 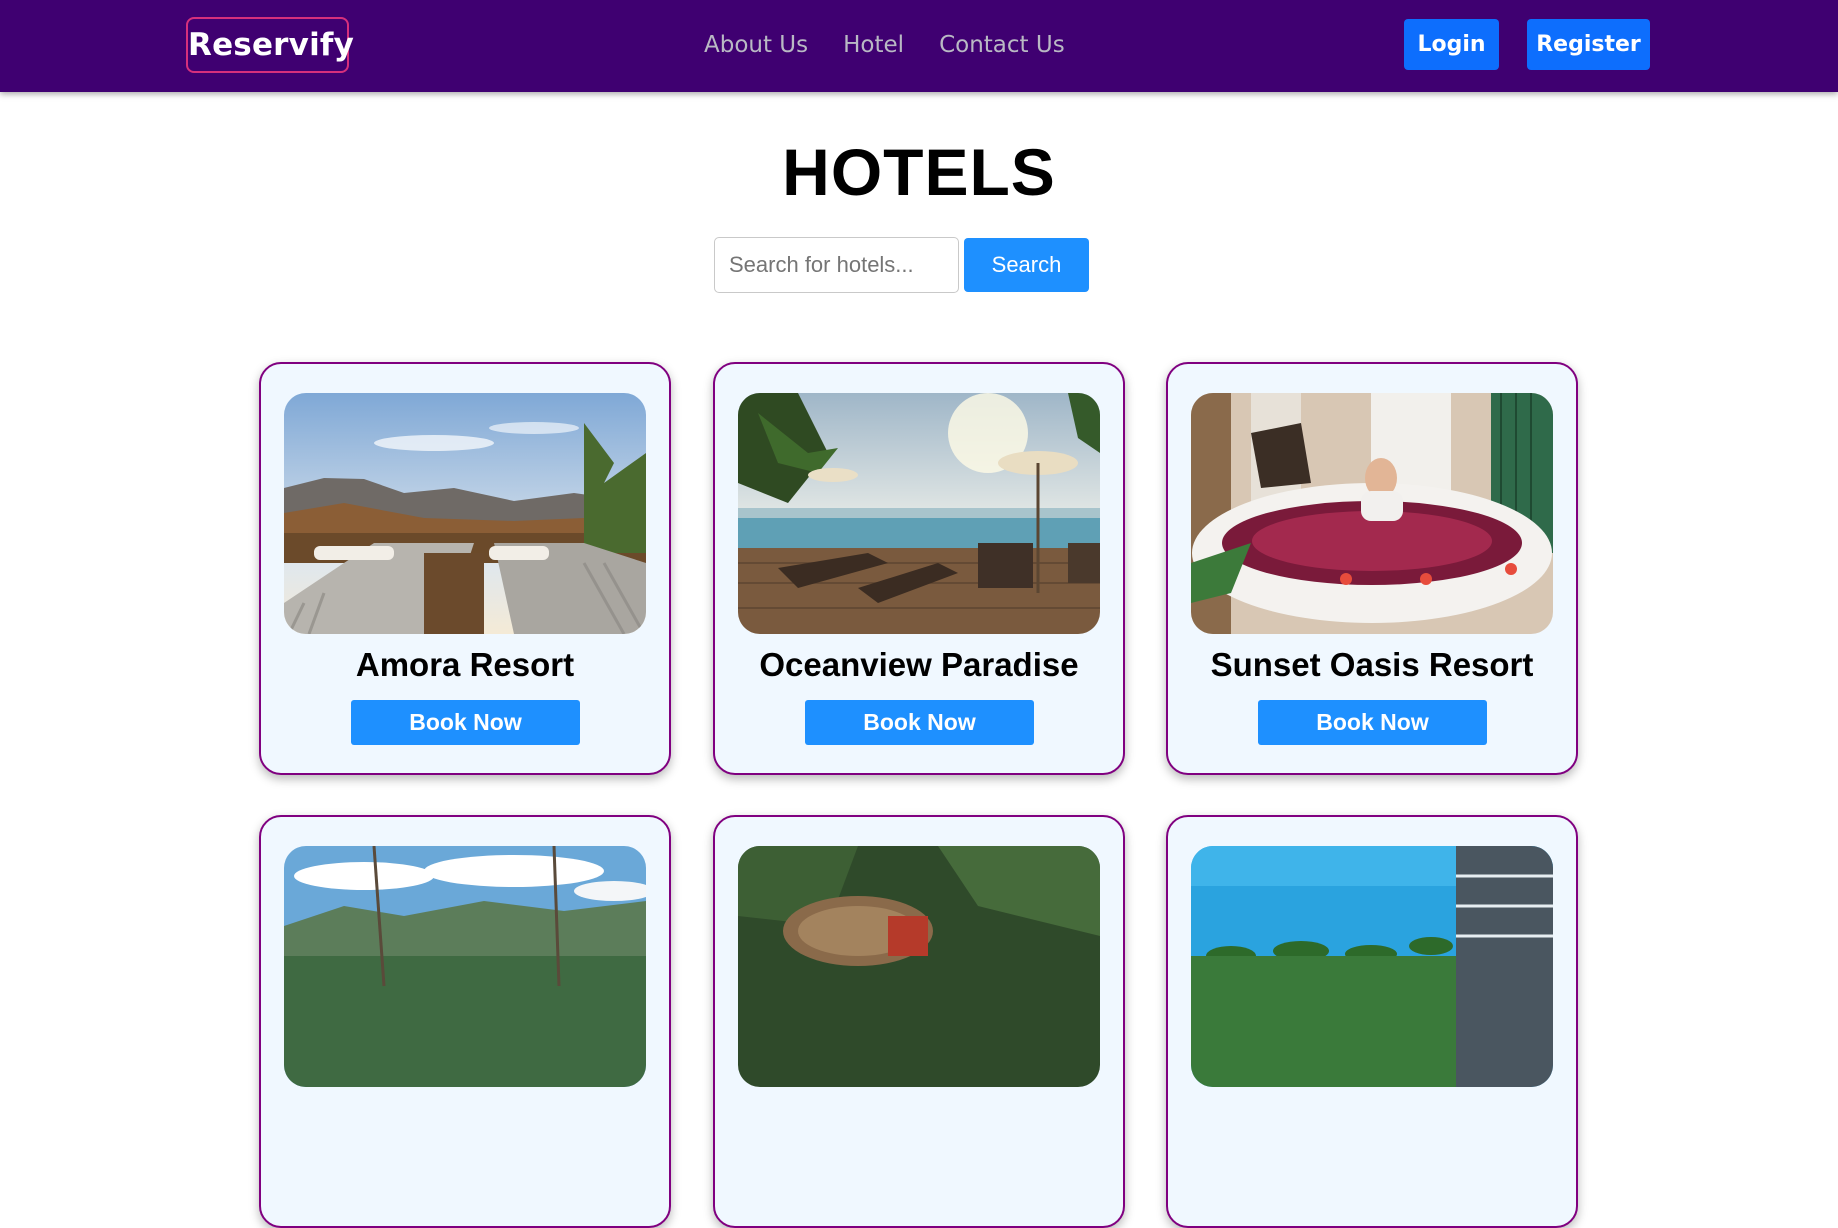 I want to click on search-input, so click(x=836, y=265).